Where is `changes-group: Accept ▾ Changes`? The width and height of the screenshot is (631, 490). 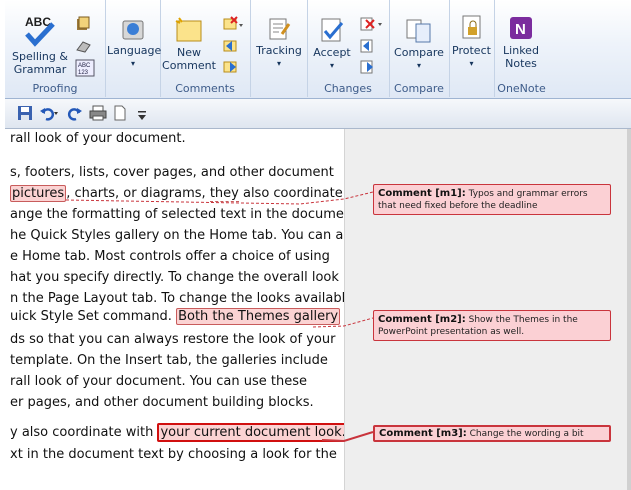 changes-group: Accept ▾ Changes is located at coordinates (348, 48).